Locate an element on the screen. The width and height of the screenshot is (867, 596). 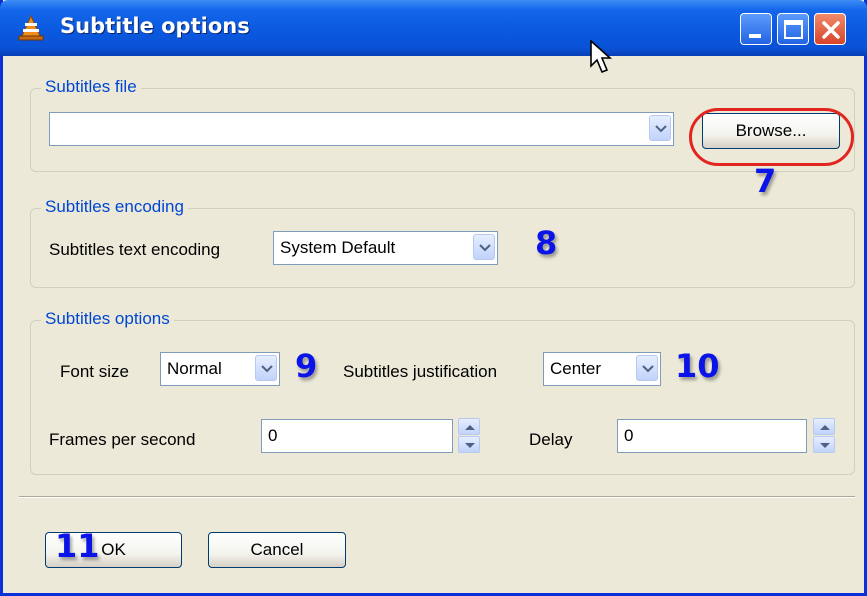
title-bar: Subtitle options is located at coordinates (433, 28).